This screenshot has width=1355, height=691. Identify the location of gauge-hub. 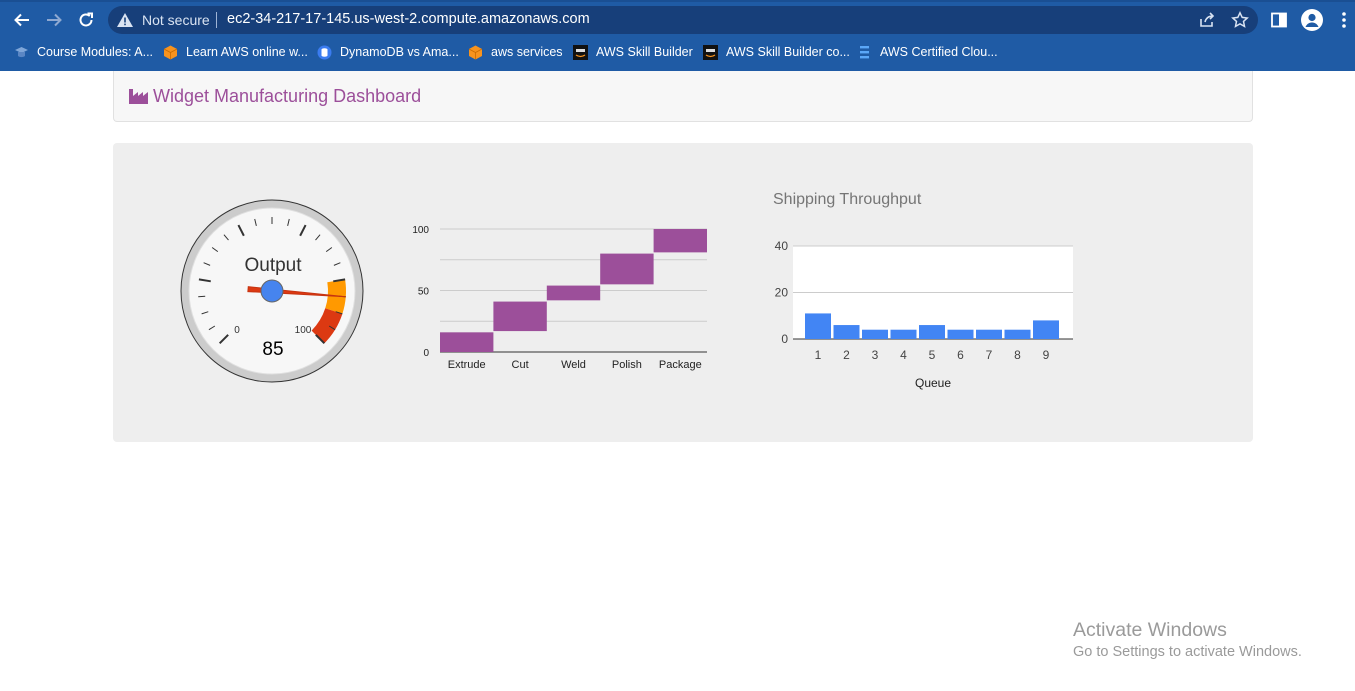
(272, 291).